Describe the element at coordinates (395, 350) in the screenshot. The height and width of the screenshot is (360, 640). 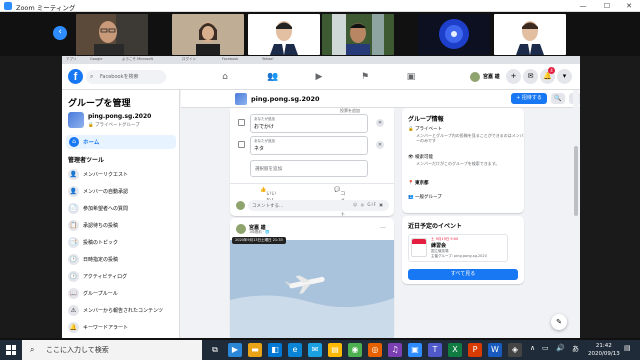
I see `media-icon: ♫` at that location.